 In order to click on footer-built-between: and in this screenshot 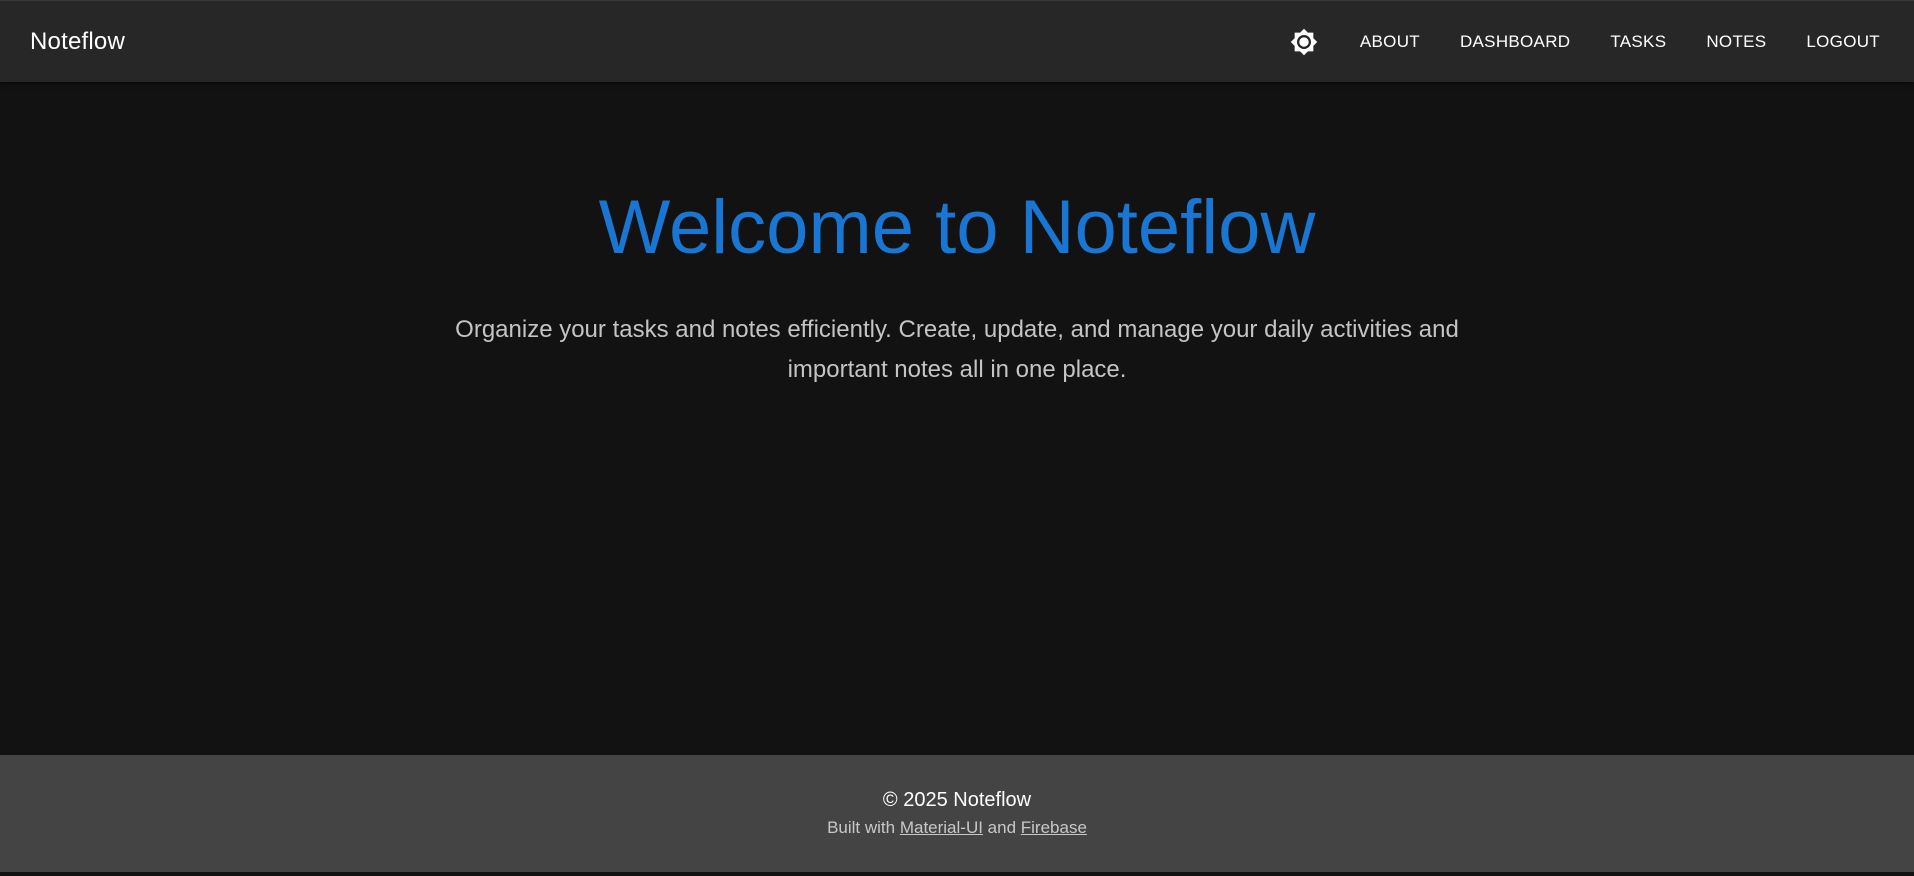, I will do `click(1001, 827)`.